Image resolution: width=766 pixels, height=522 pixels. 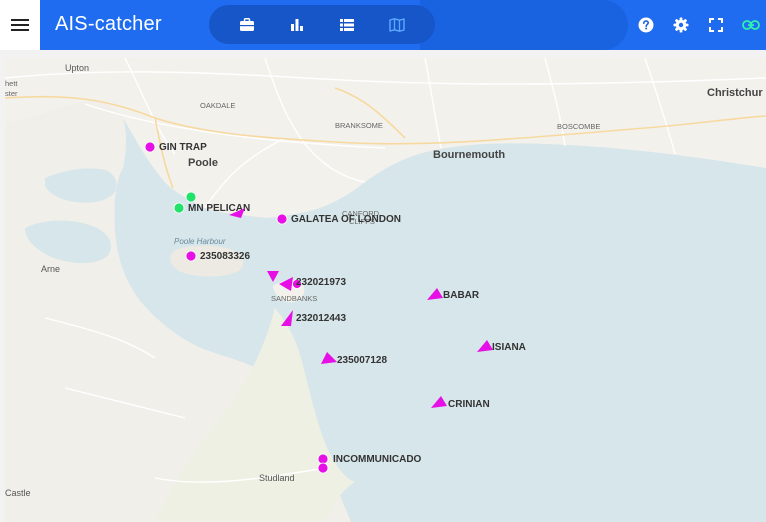 I want to click on place-hett: hett, so click(x=11, y=83).